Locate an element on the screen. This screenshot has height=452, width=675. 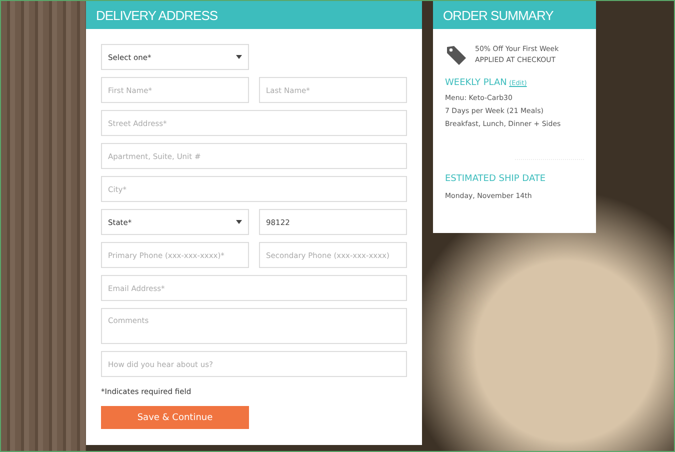
tag-icon is located at coordinates (456, 55).